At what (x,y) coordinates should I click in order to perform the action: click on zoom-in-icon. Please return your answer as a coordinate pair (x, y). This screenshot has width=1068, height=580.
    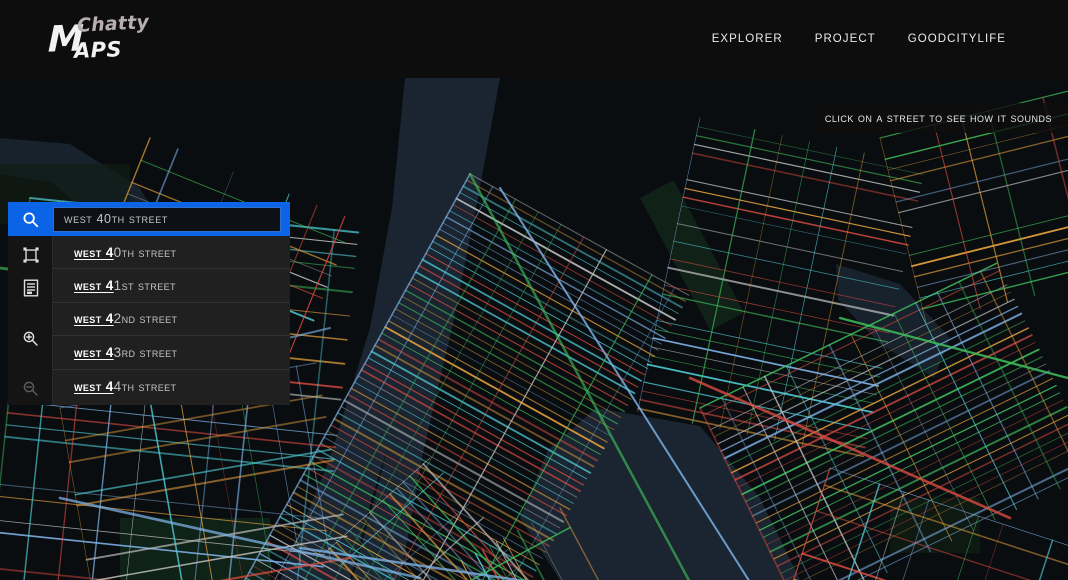
    Looking at the image, I should click on (30, 338).